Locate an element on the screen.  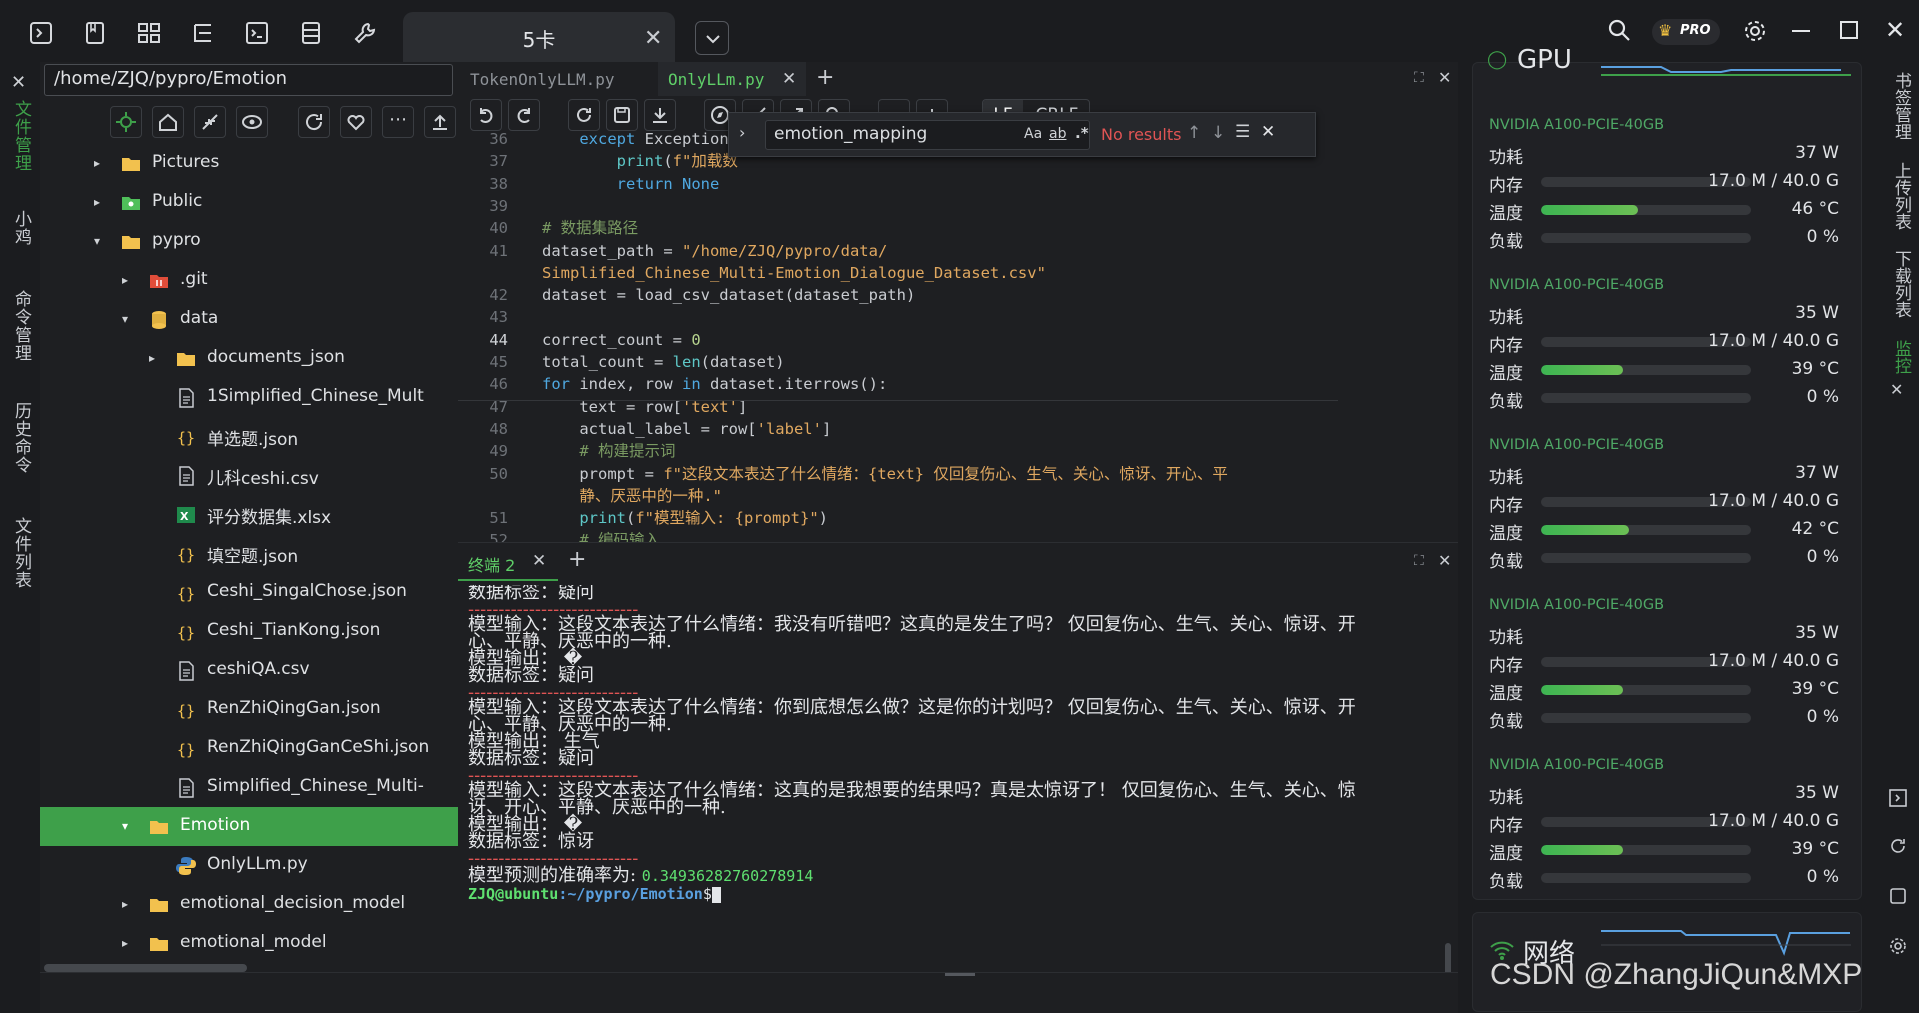
locate-icon is located at coordinates (126, 122).